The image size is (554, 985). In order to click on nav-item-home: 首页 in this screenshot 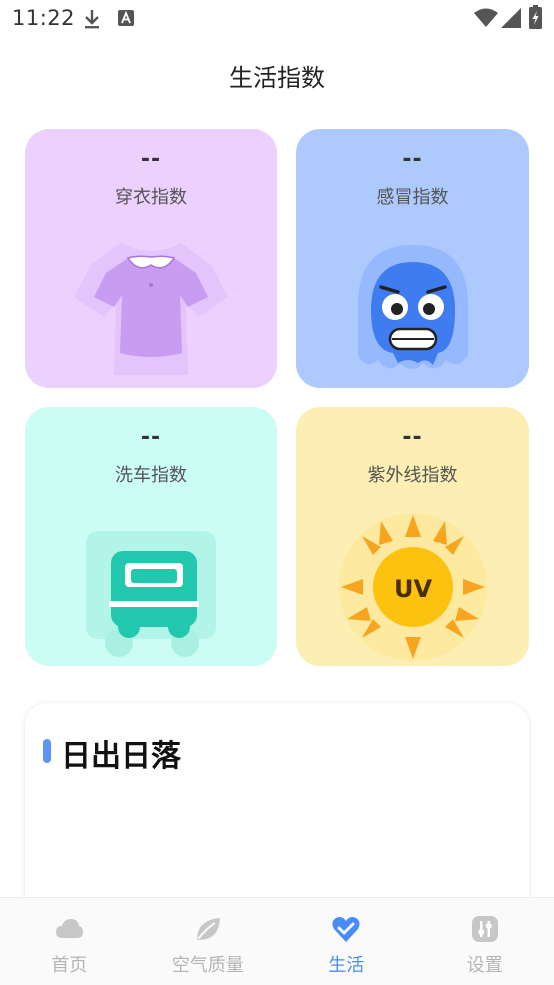, I will do `click(69, 941)`.